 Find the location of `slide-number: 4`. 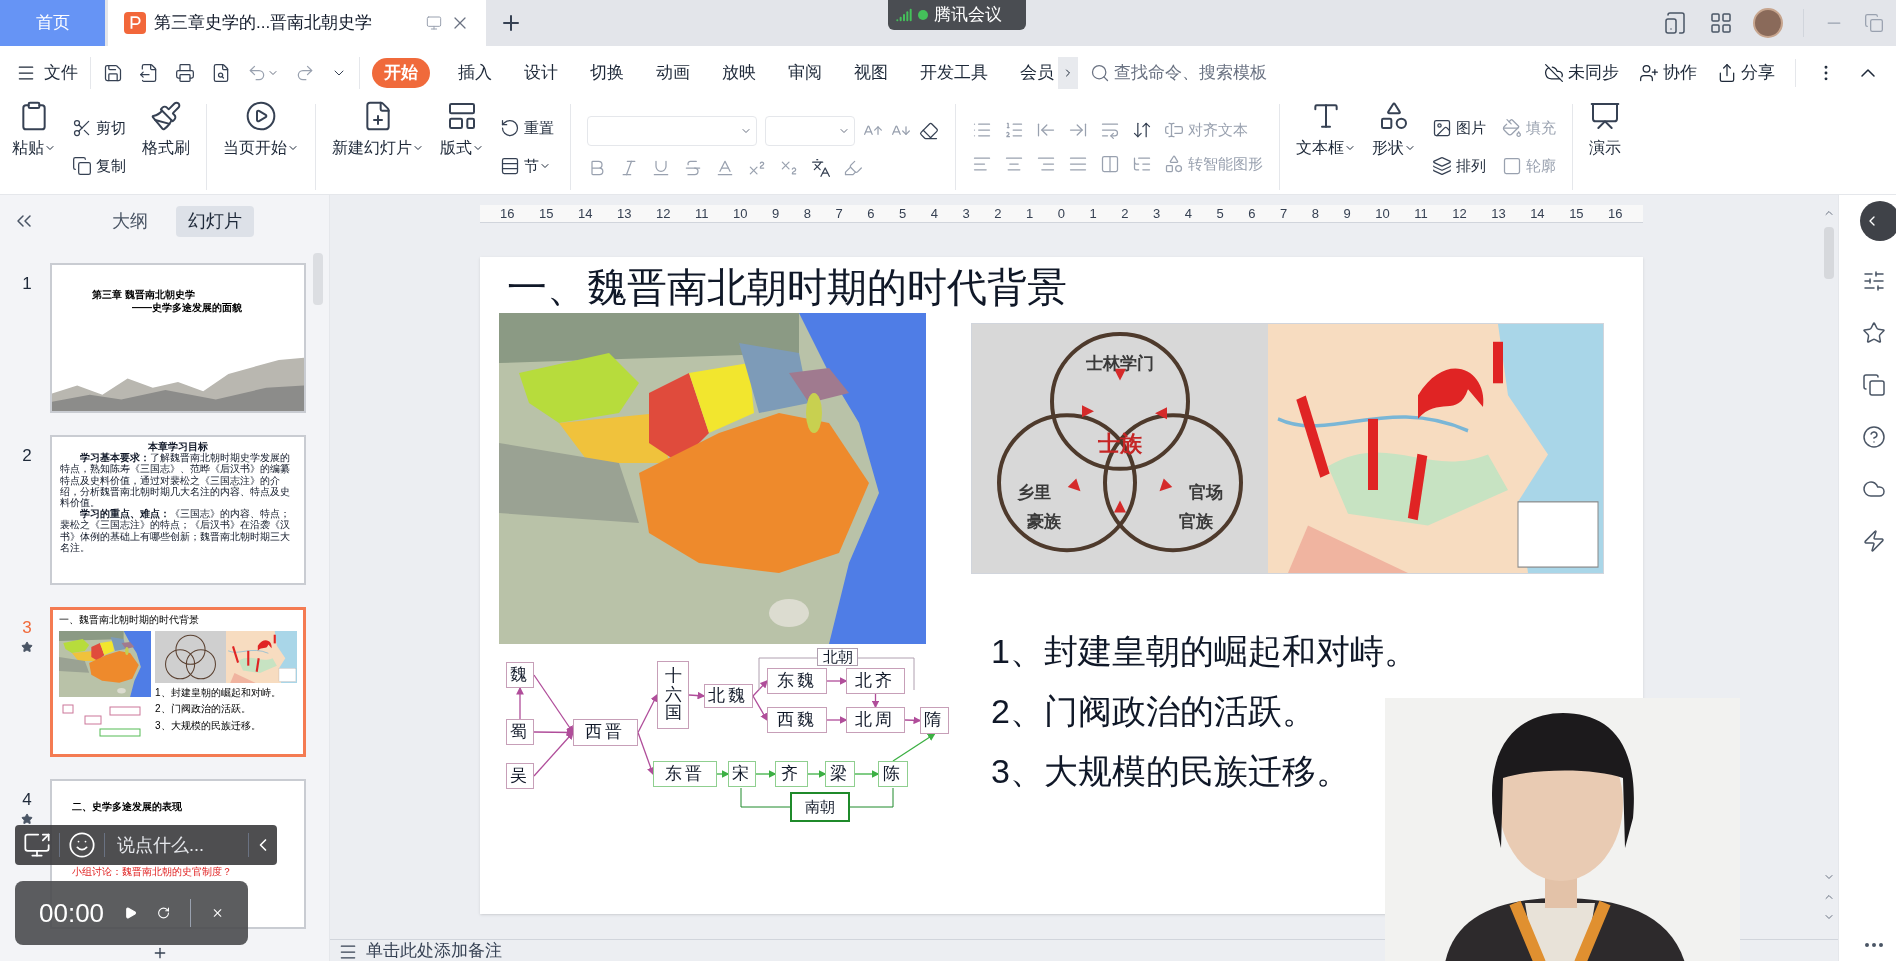

slide-number: 4 is located at coordinates (27, 800).